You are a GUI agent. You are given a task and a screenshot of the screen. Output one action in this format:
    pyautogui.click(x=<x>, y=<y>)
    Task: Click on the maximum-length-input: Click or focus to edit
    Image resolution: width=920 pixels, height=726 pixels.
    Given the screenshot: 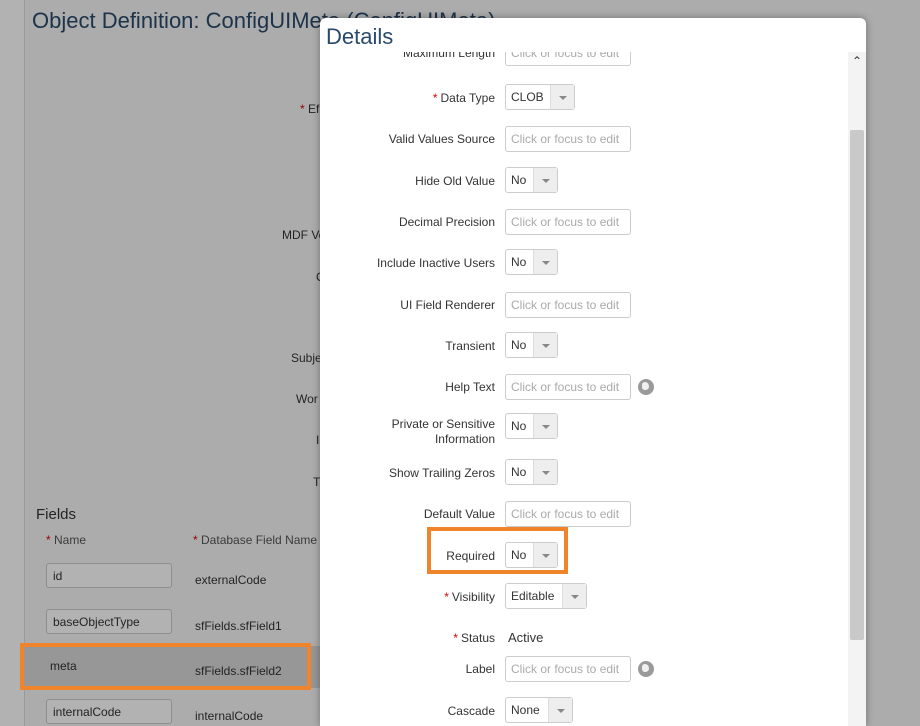 What is the action you would take?
    pyautogui.click(x=568, y=59)
    